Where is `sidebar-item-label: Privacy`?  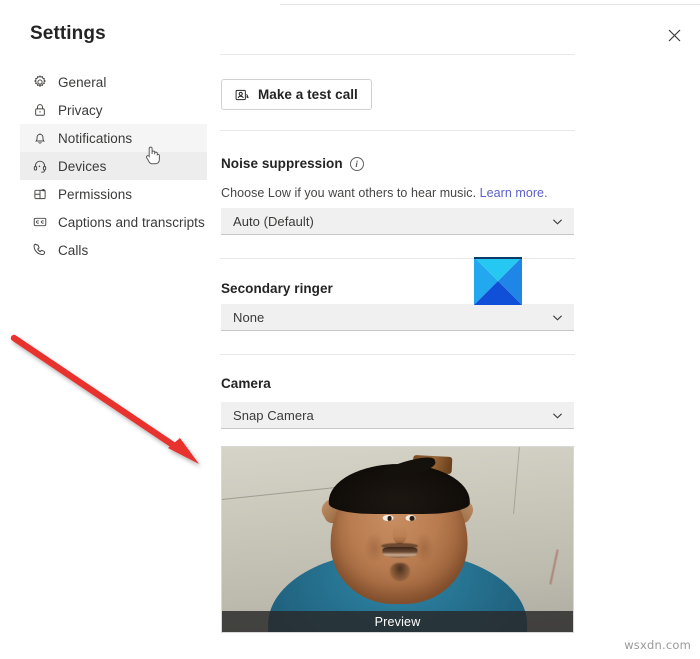 sidebar-item-label: Privacy is located at coordinates (80, 110).